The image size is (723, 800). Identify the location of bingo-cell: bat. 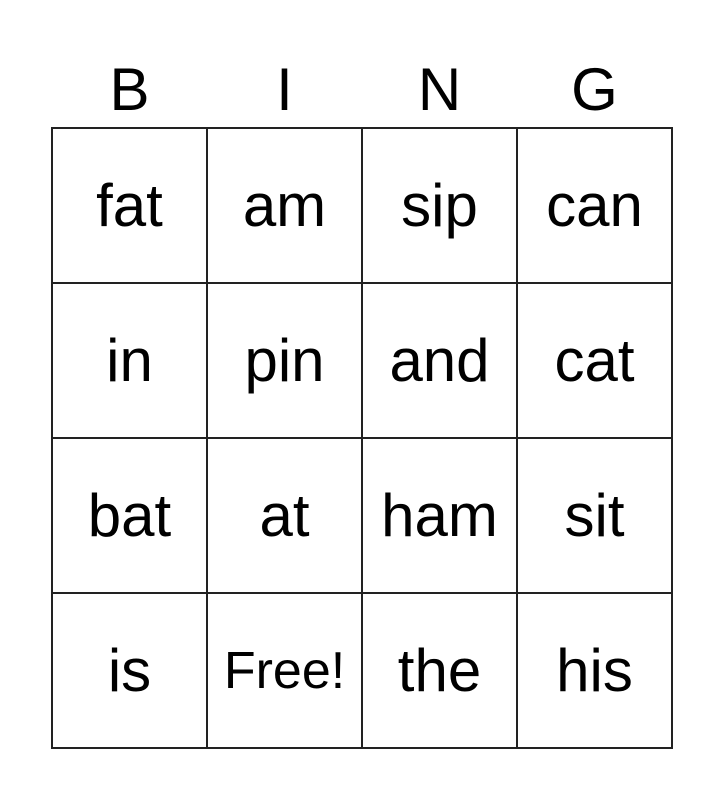
(130, 516).